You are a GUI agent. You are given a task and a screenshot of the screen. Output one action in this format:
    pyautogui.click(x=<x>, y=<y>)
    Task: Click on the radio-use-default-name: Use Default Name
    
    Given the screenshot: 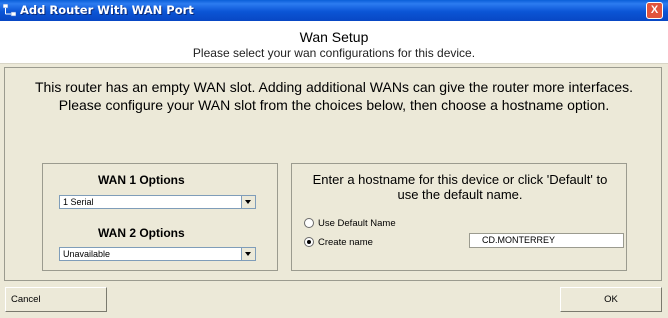 What is the action you would take?
    pyautogui.click(x=350, y=223)
    